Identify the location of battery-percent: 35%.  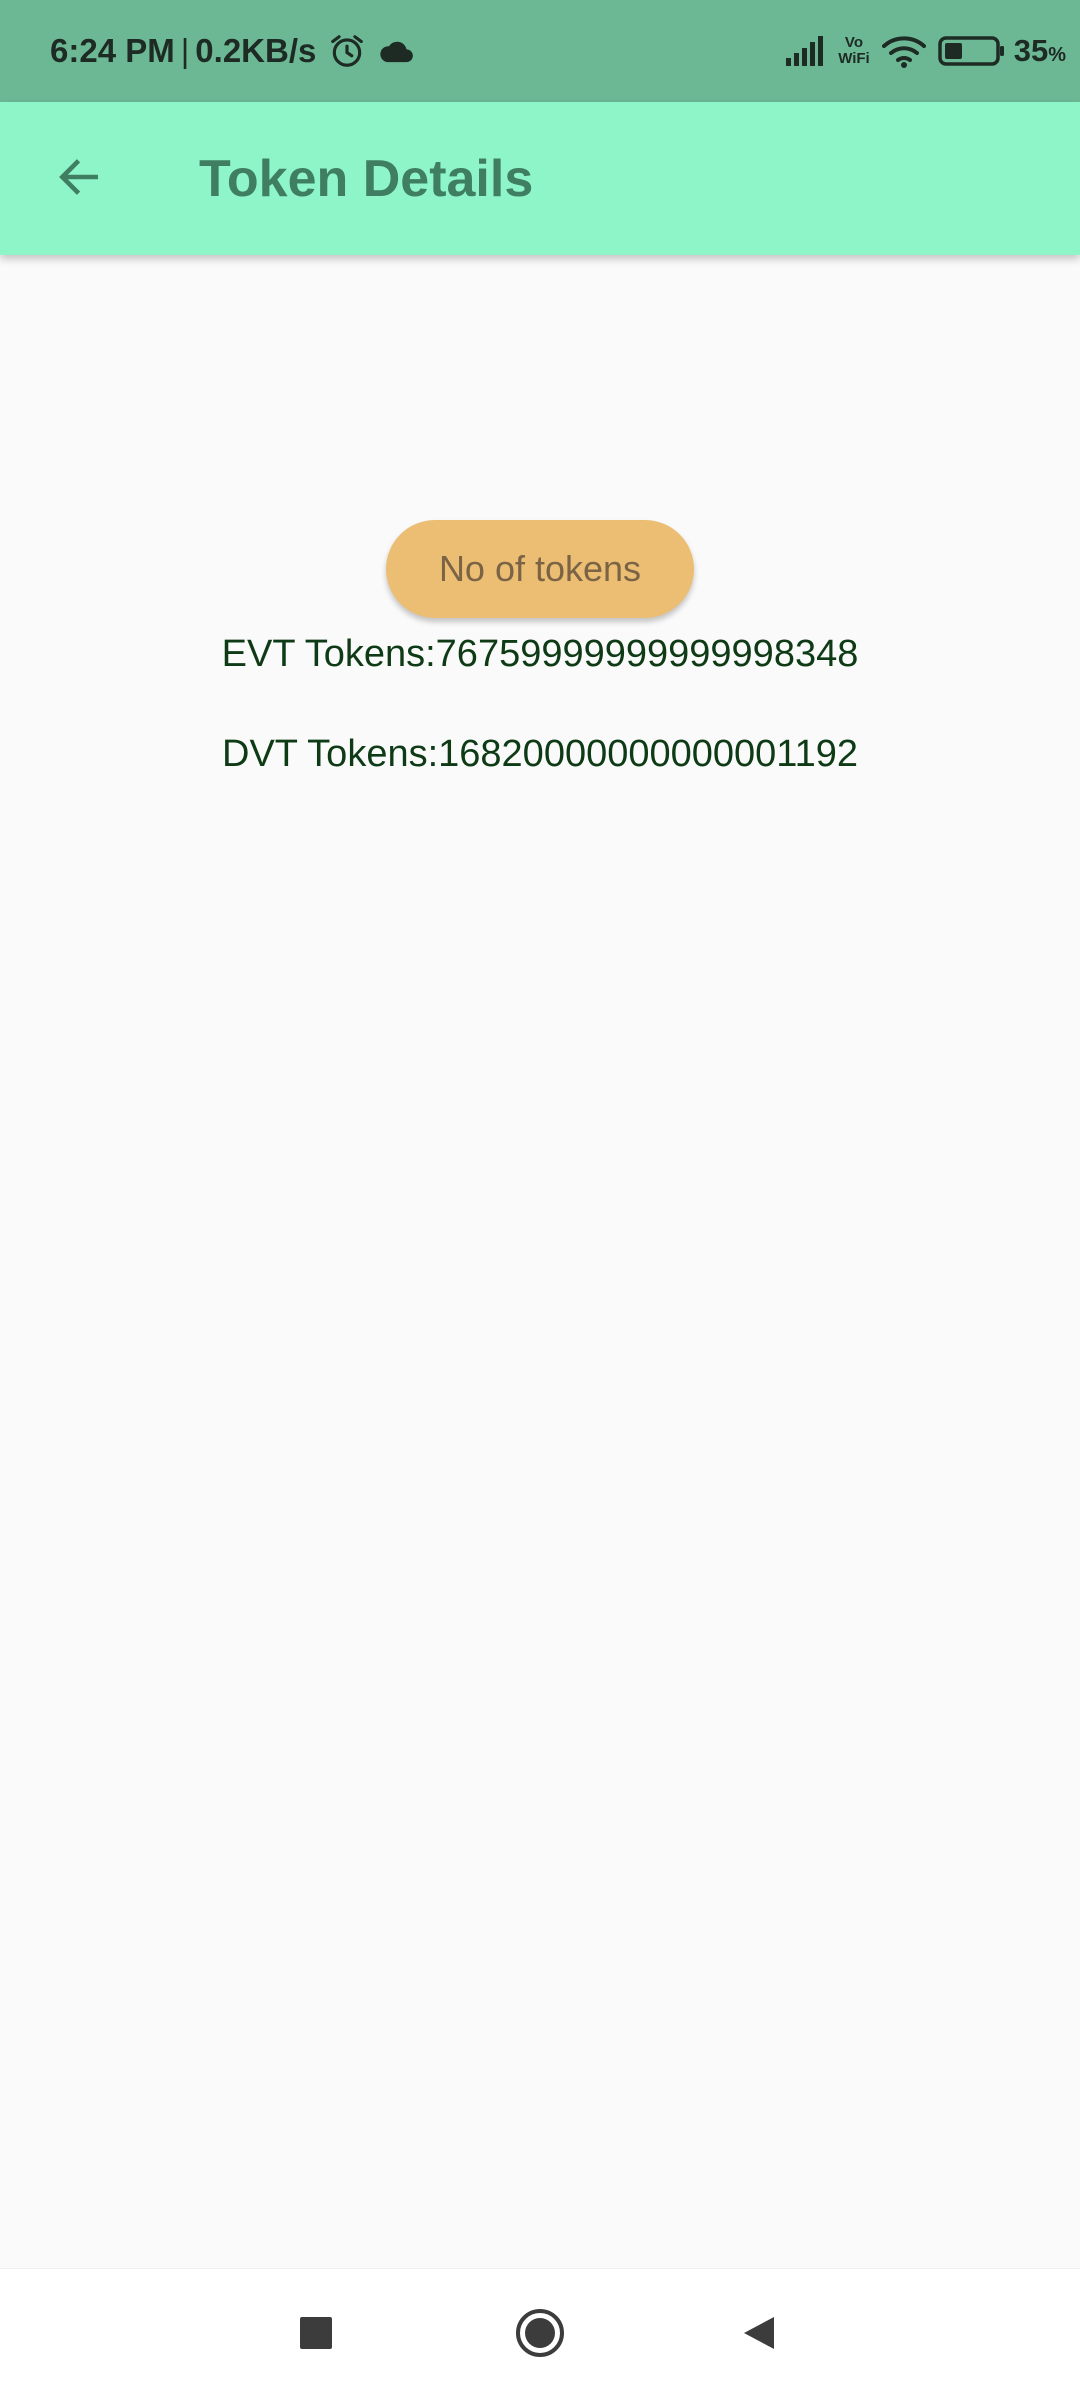
(1040, 51).